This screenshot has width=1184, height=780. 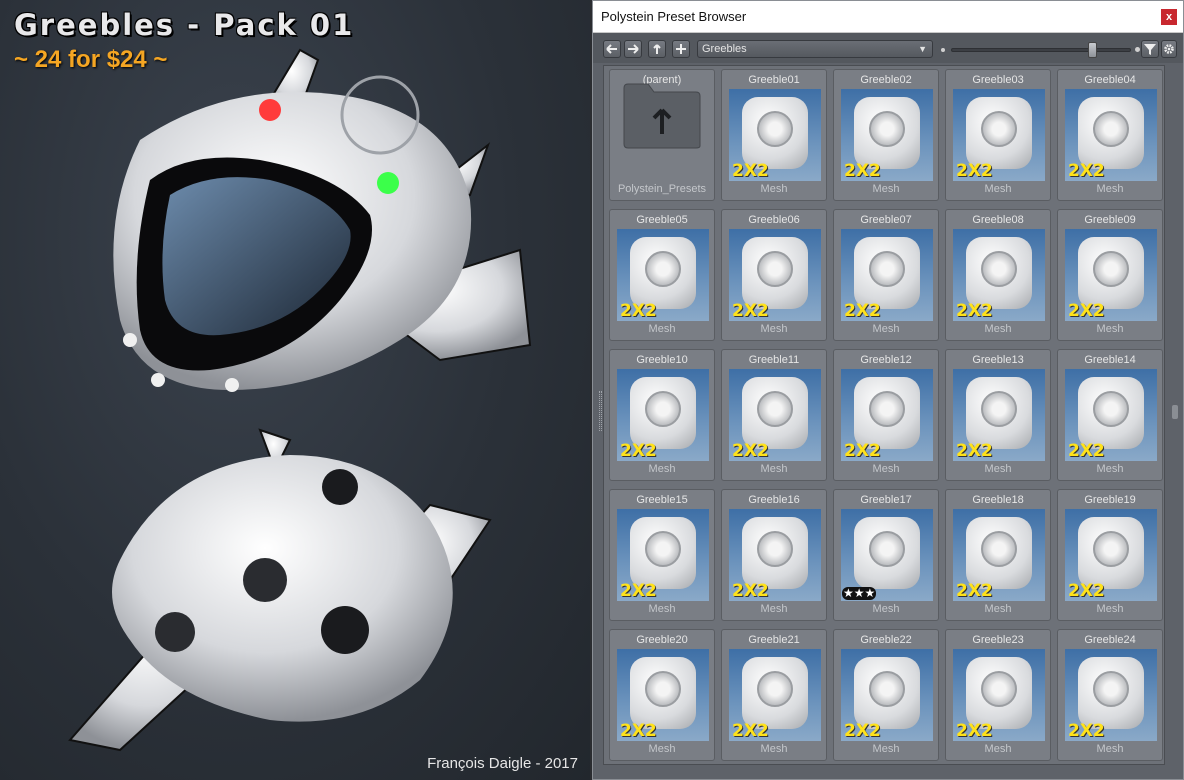 What do you see at coordinates (815, 49) in the screenshot?
I see `folder-dropdown: Greebles ▼` at bounding box center [815, 49].